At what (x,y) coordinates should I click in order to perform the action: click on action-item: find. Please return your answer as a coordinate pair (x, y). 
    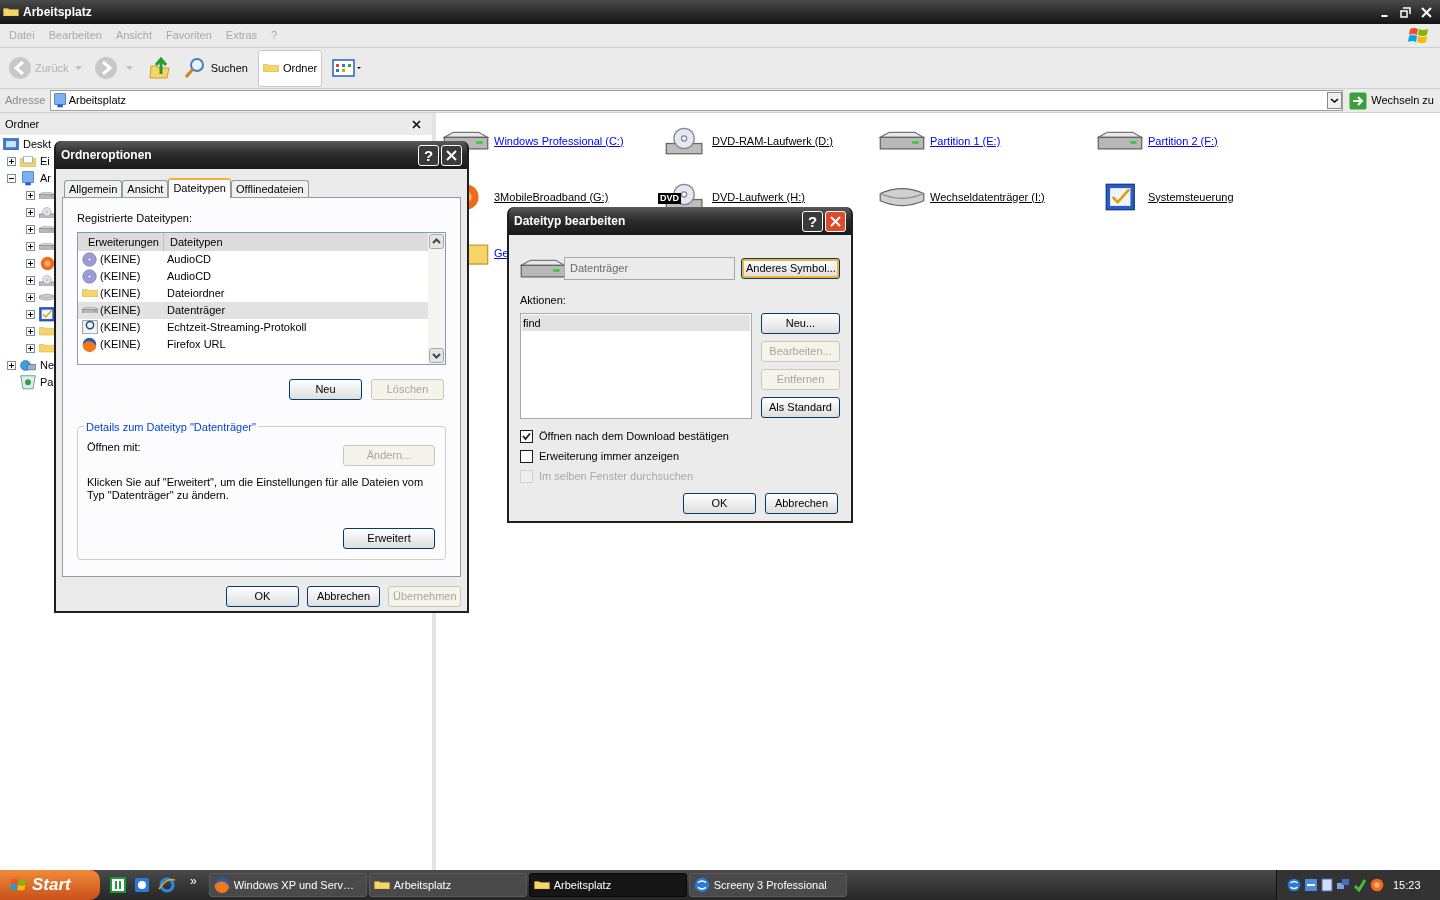
    Looking at the image, I should click on (636, 322).